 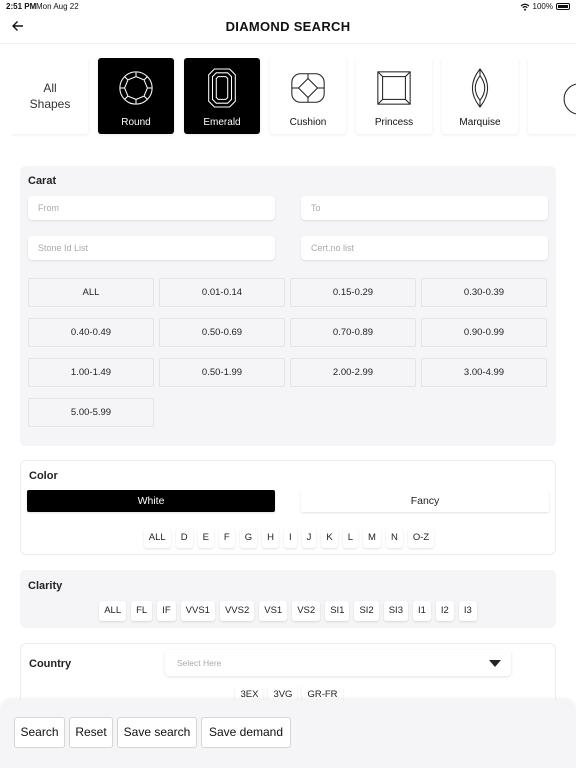 What do you see at coordinates (91, 412) in the screenshot?
I see `carat-range-chip: 5.00-5.99` at bounding box center [91, 412].